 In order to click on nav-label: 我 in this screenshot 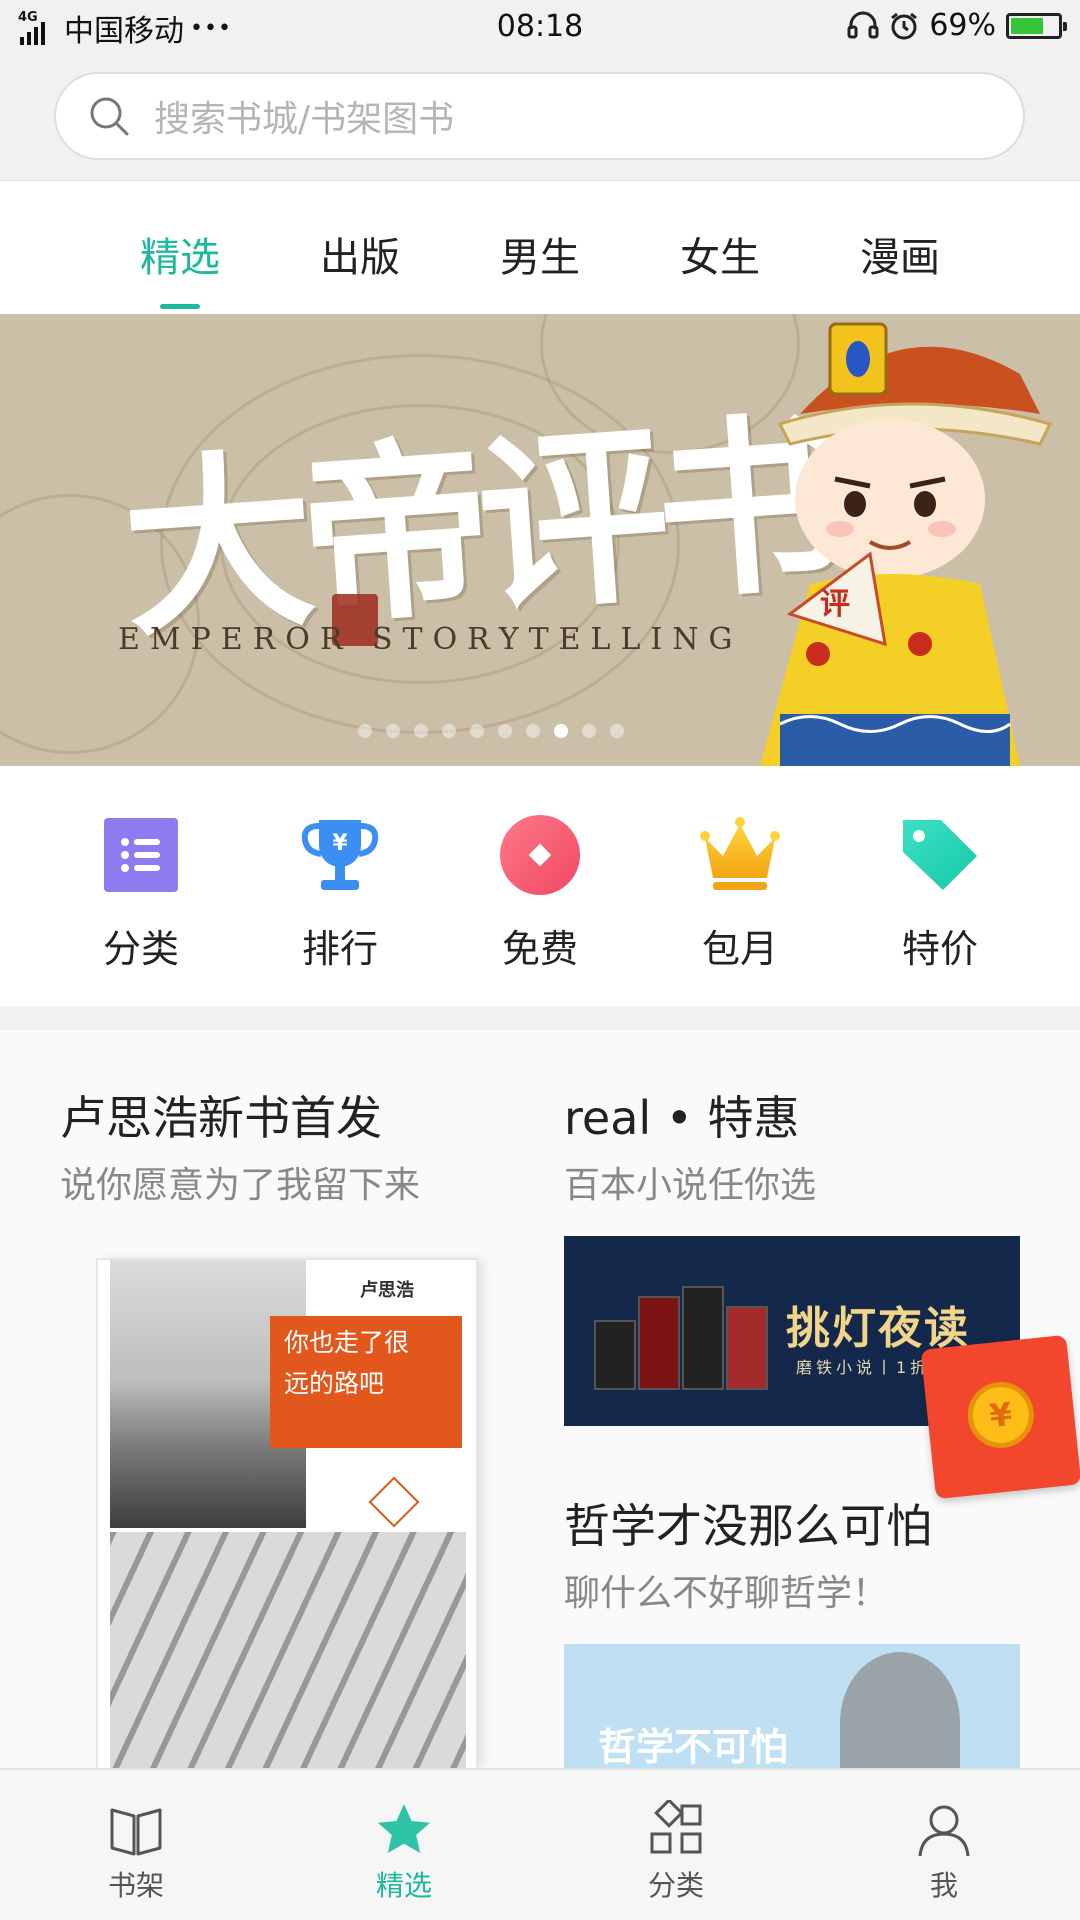, I will do `click(943, 1885)`.